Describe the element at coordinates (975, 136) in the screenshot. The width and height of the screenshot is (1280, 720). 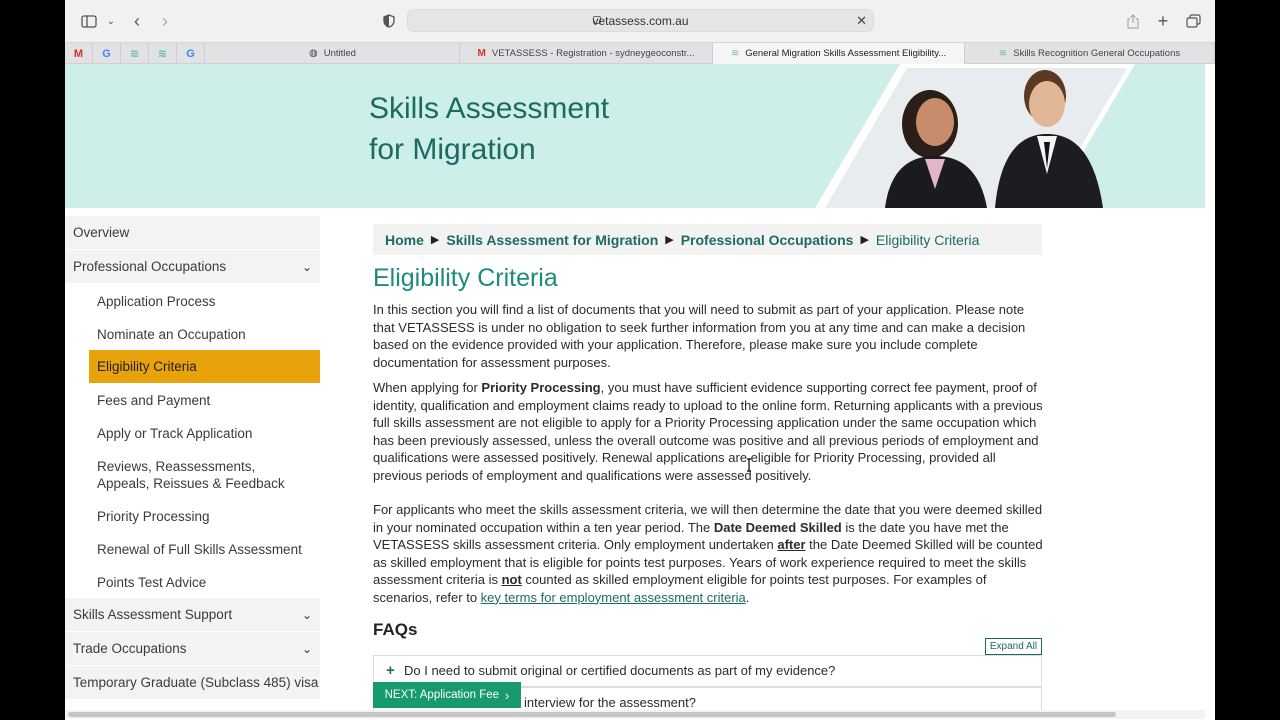
I see `hero-photo-image` at that location.